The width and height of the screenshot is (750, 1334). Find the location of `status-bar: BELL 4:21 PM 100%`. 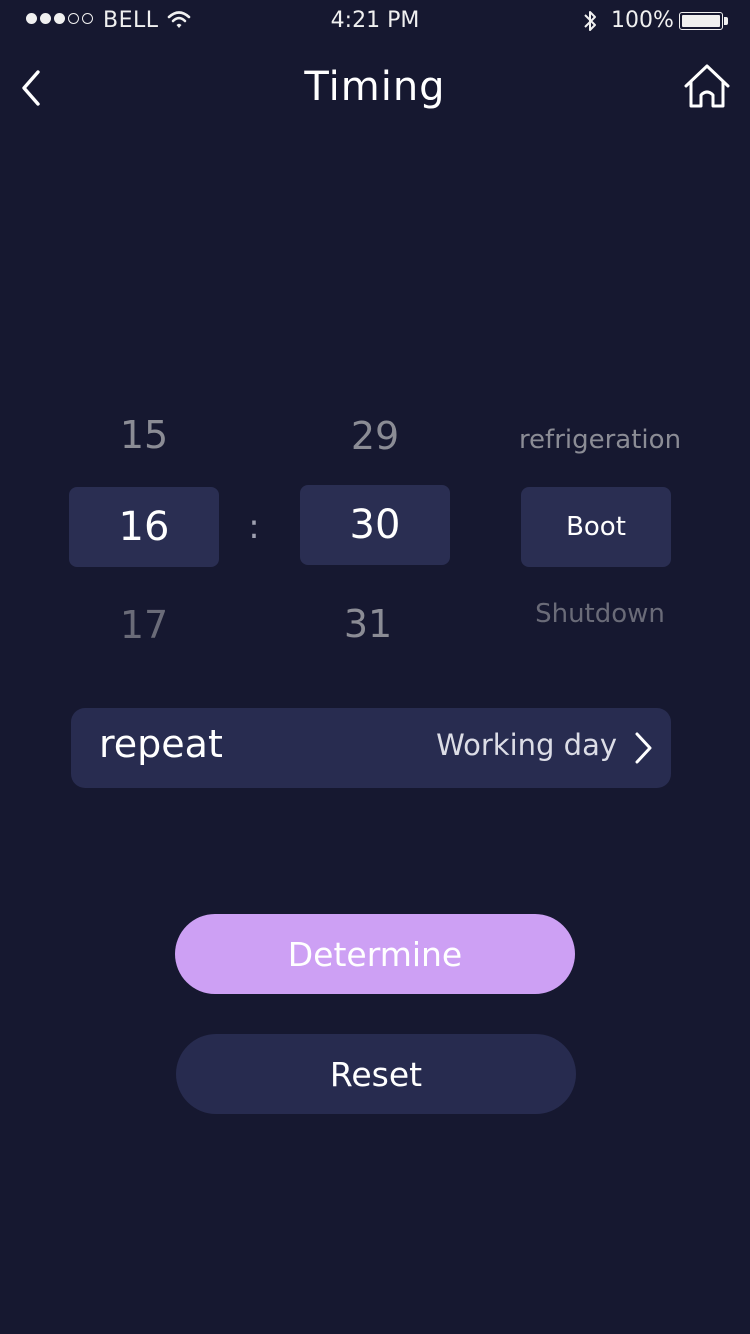

status-bar: BELL 4:21 PM 100% is located at coordinates (375, 20).